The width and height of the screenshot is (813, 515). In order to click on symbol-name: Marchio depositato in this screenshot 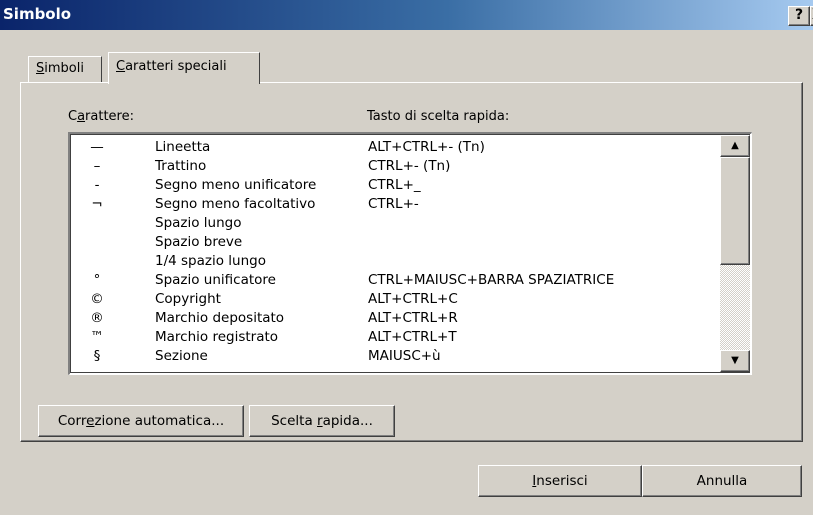, I will do `click(220, 318)`.